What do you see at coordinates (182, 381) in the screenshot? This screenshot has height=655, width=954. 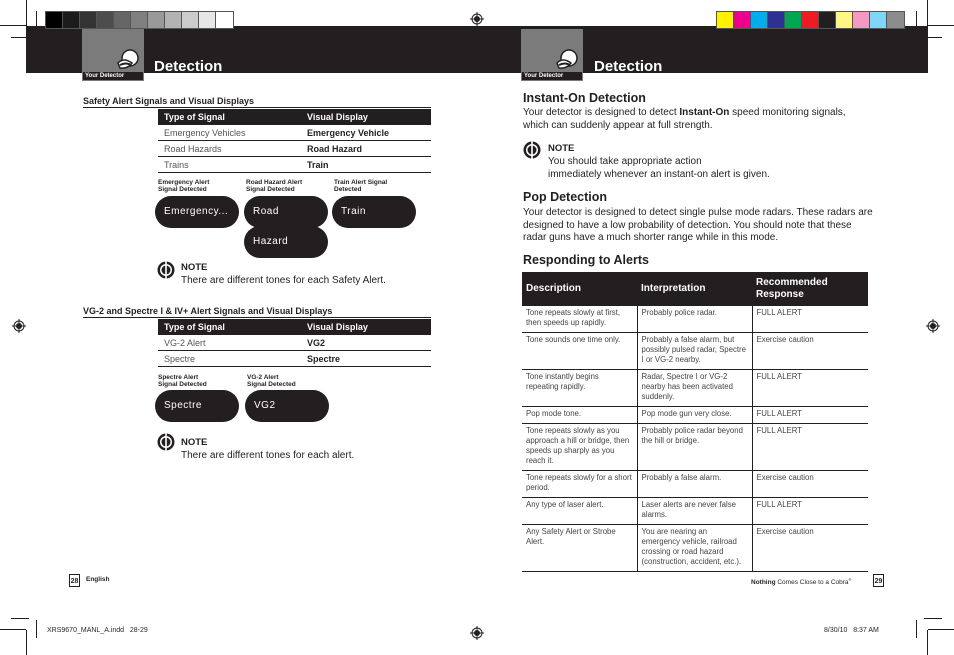 I see `display-caption: Spectre Alert Signal Detected` at bounding box center [182, 381].